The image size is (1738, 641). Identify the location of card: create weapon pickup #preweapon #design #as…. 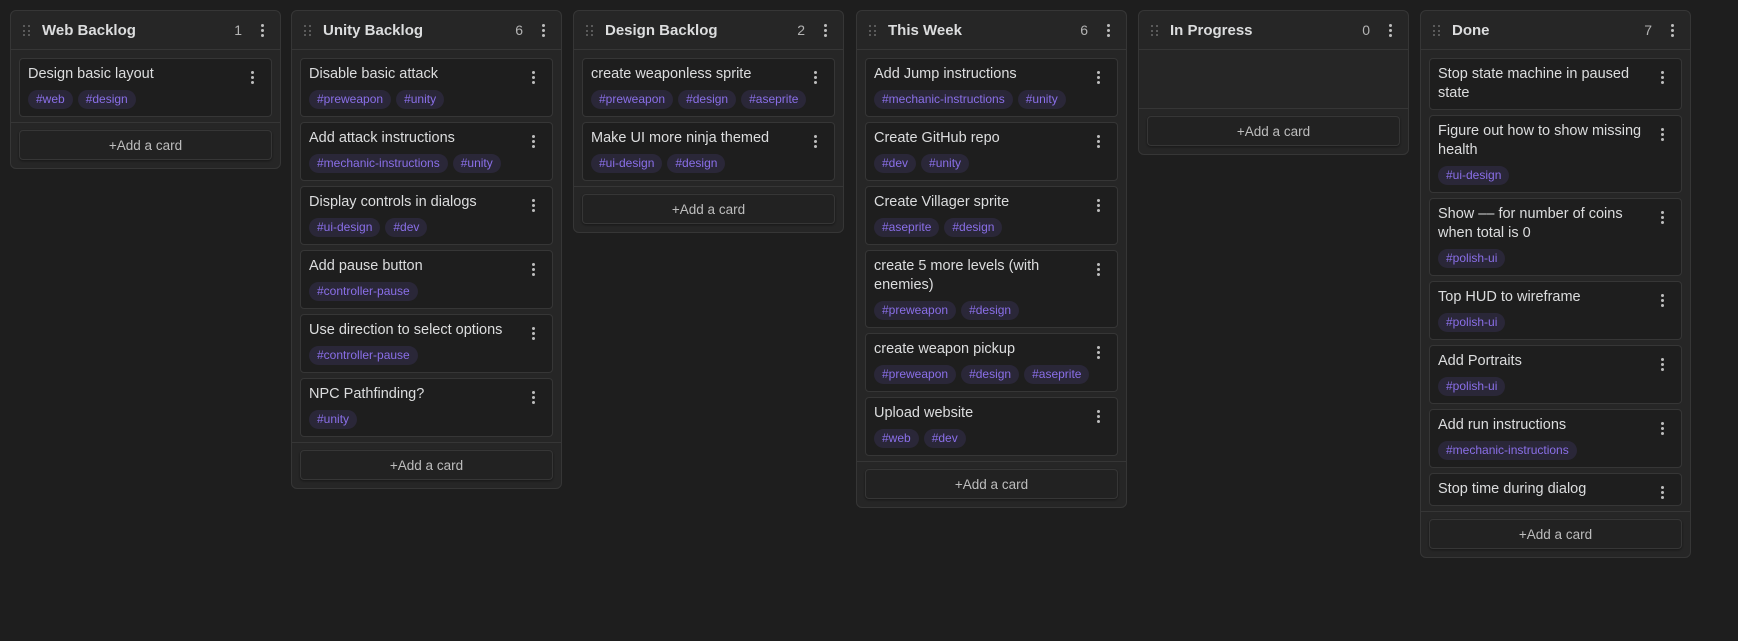
(991, 362).